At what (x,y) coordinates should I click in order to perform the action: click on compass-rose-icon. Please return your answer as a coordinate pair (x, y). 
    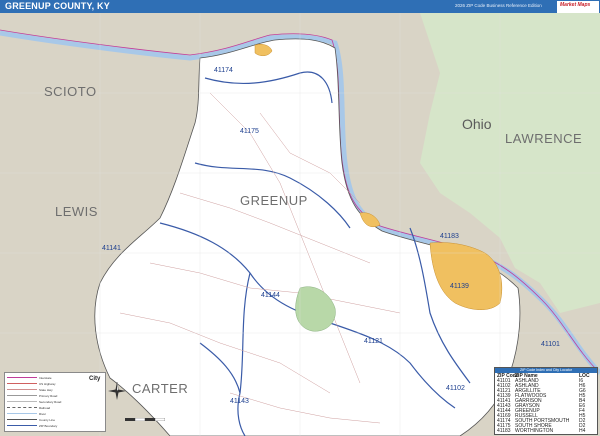
    Looking at the image, I should click on (117, 391).